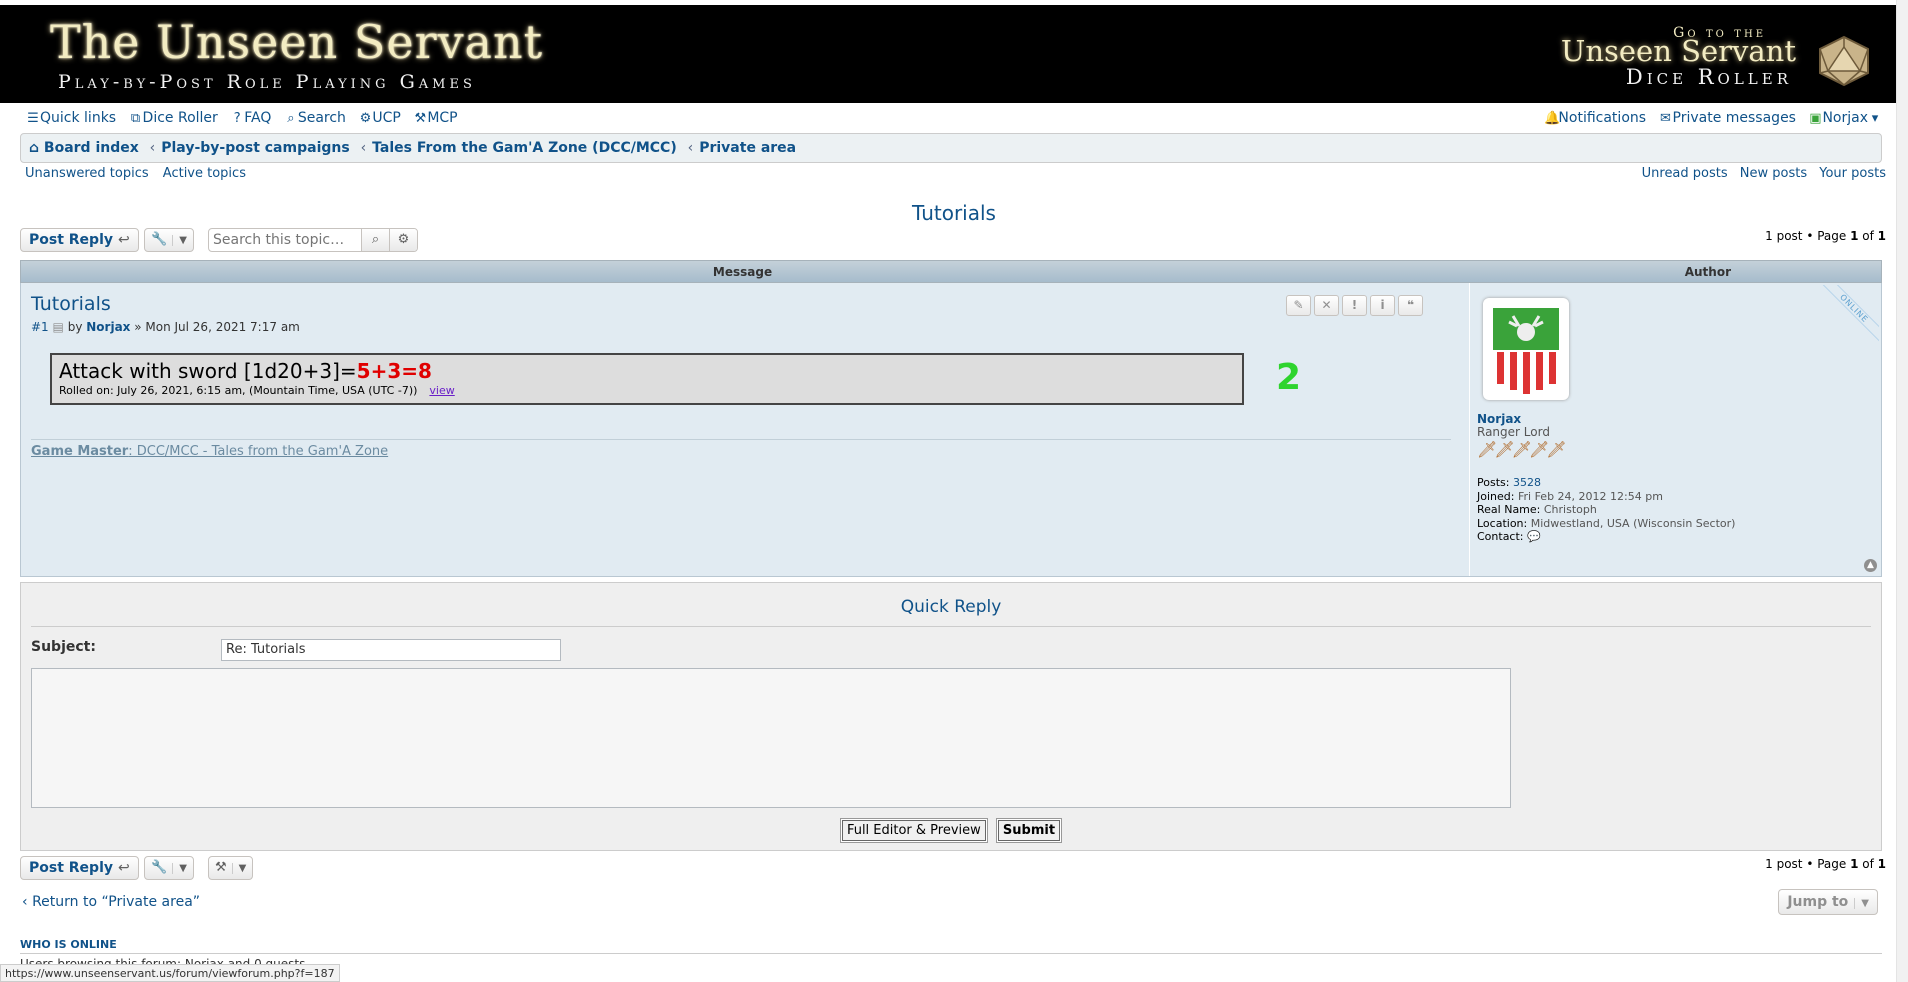  What do you see at coordinates (1852, 173) in the screenshot?
I see `link-your-posts: Your posts` at bounding box center [1852, 173].